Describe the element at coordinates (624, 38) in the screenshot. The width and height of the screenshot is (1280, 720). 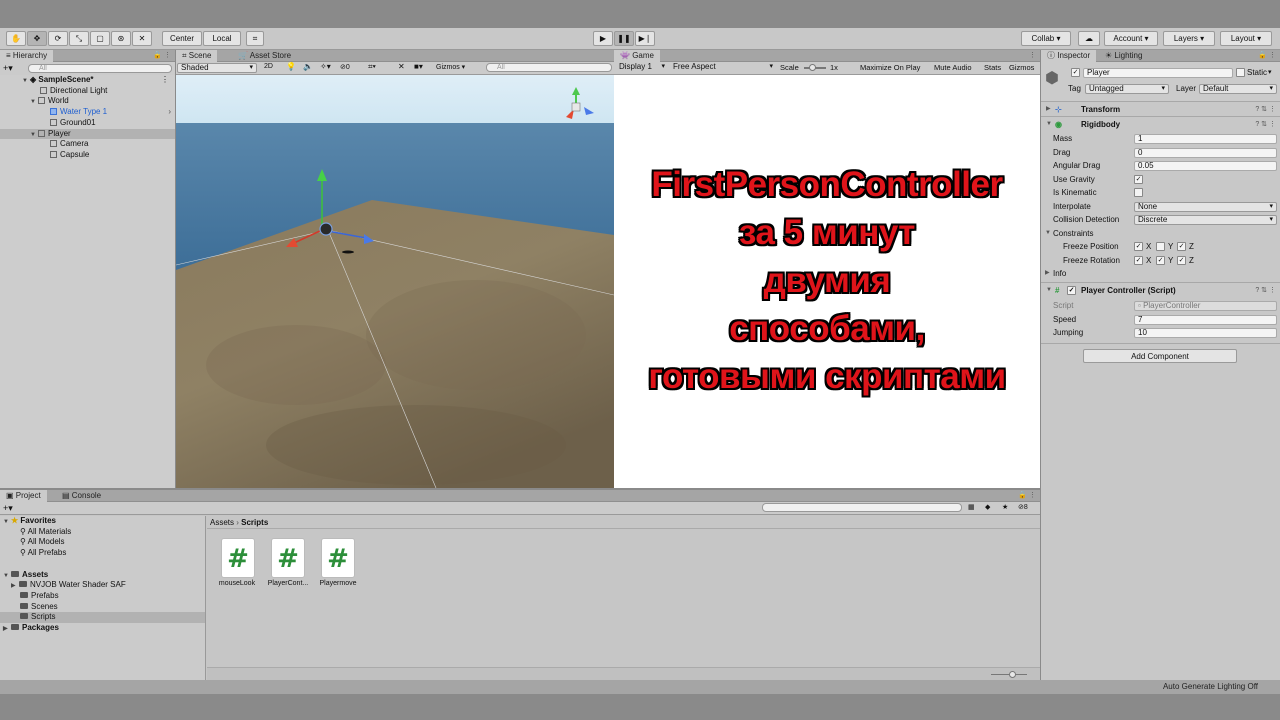
I see `pause-button: ❚❚` at that location.